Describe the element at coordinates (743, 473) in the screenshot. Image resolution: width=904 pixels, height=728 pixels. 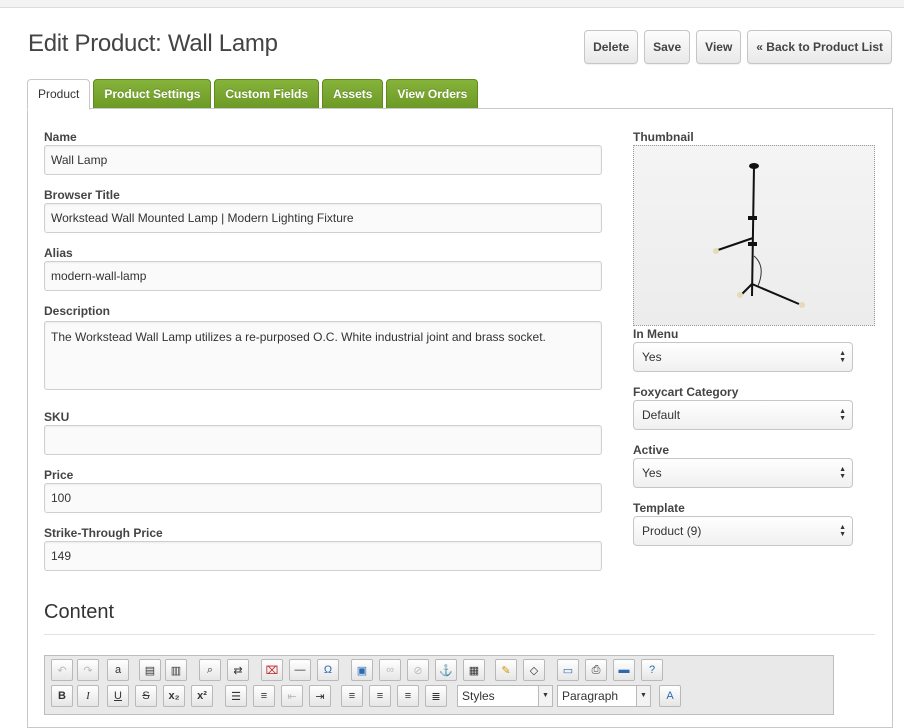
I see `active-select: Yes ▲ ▼` at that location.